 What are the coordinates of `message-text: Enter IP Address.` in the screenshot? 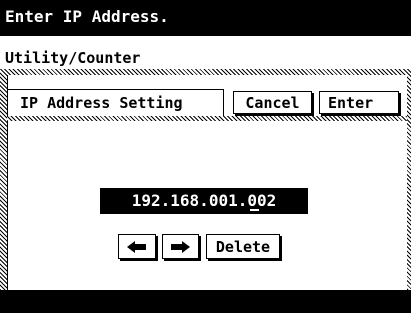 It's located at (87, 16).